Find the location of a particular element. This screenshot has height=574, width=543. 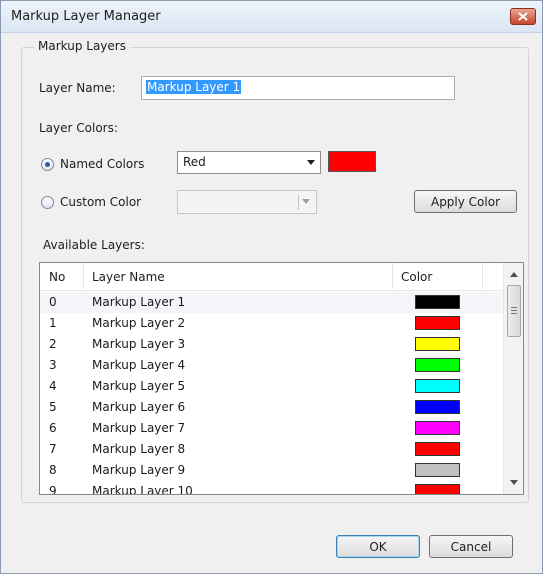

scroll-thumb is located at coordinates (514, 311).